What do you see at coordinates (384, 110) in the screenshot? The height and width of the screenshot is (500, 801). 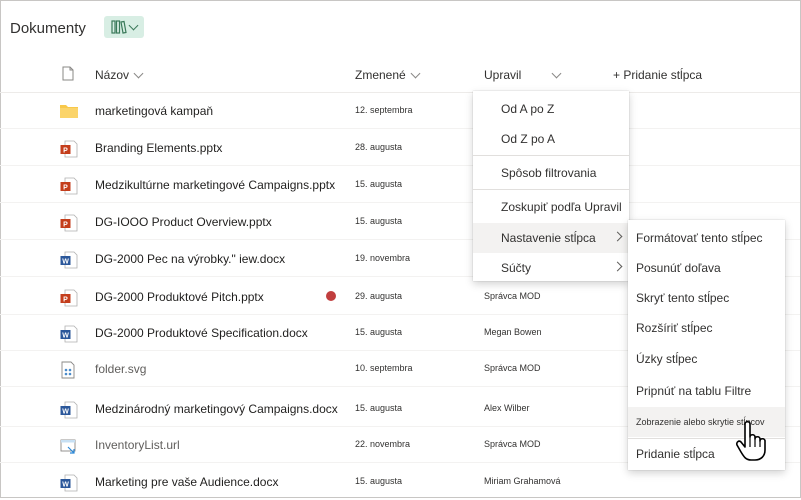 I see `modified-date: 12. septembra` at bounding box center [384, 110].